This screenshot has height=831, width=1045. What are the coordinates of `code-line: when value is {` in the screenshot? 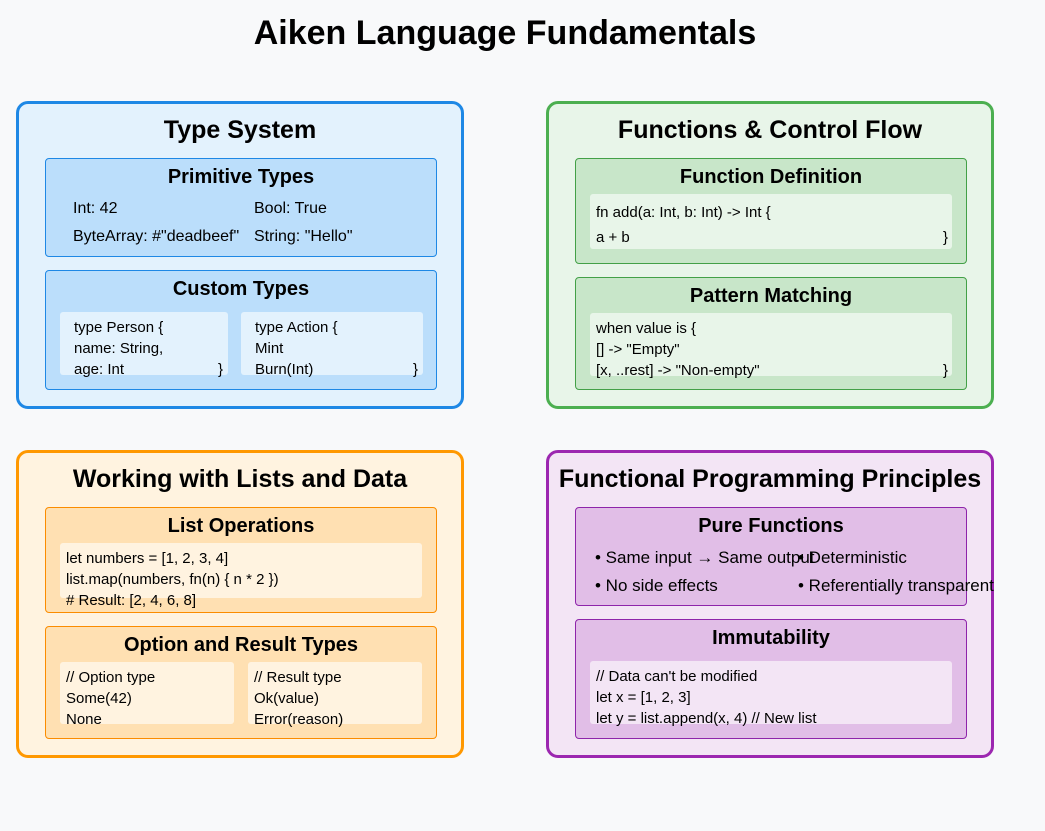 It's located at (646, 328).